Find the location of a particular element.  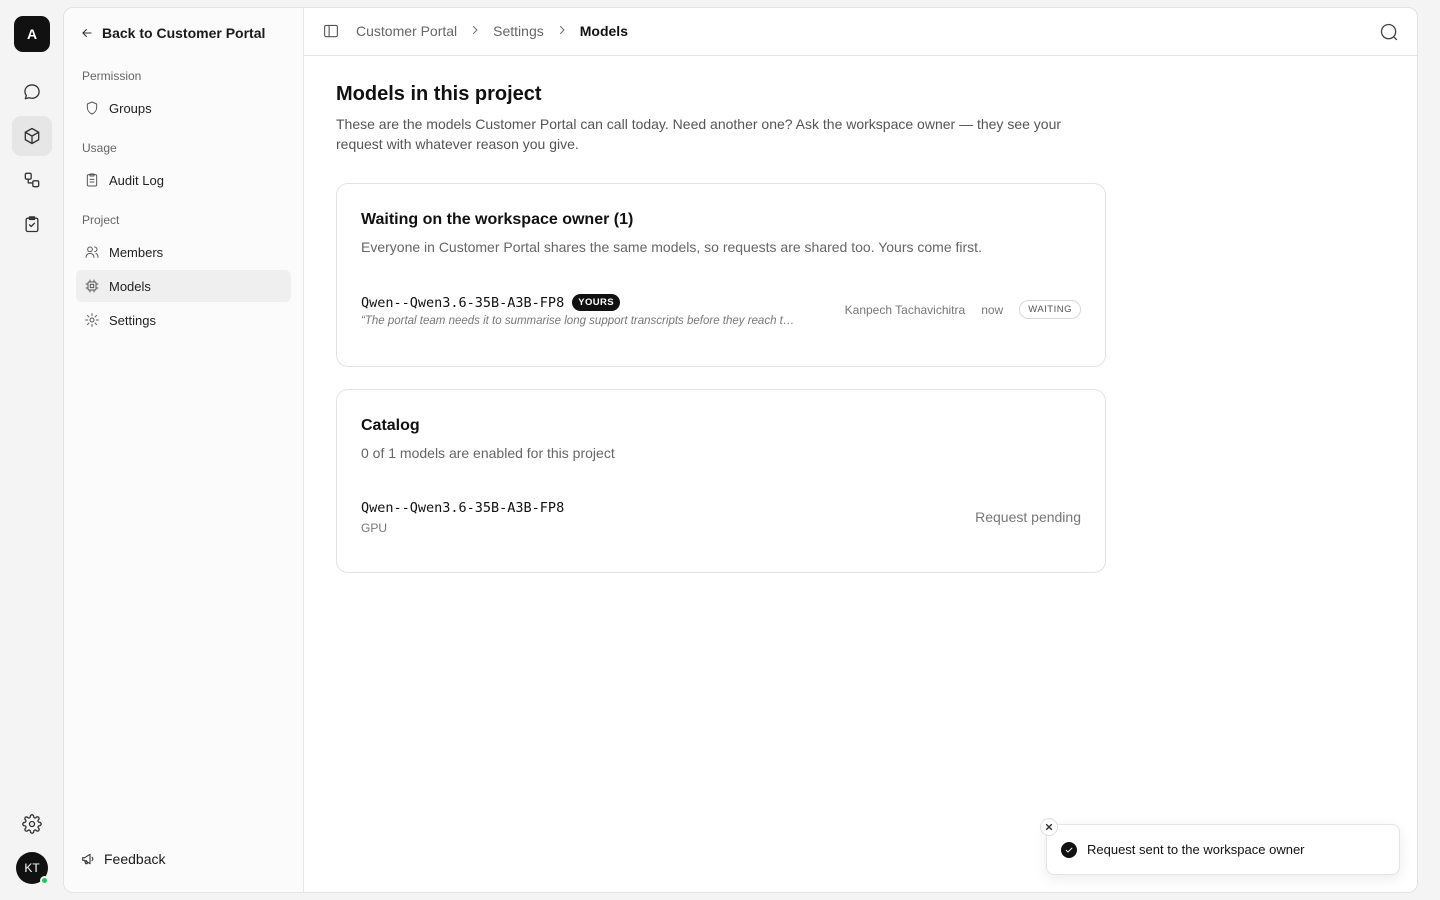

back-label: Back to Customer Portal is located at coordinates (184, 33).